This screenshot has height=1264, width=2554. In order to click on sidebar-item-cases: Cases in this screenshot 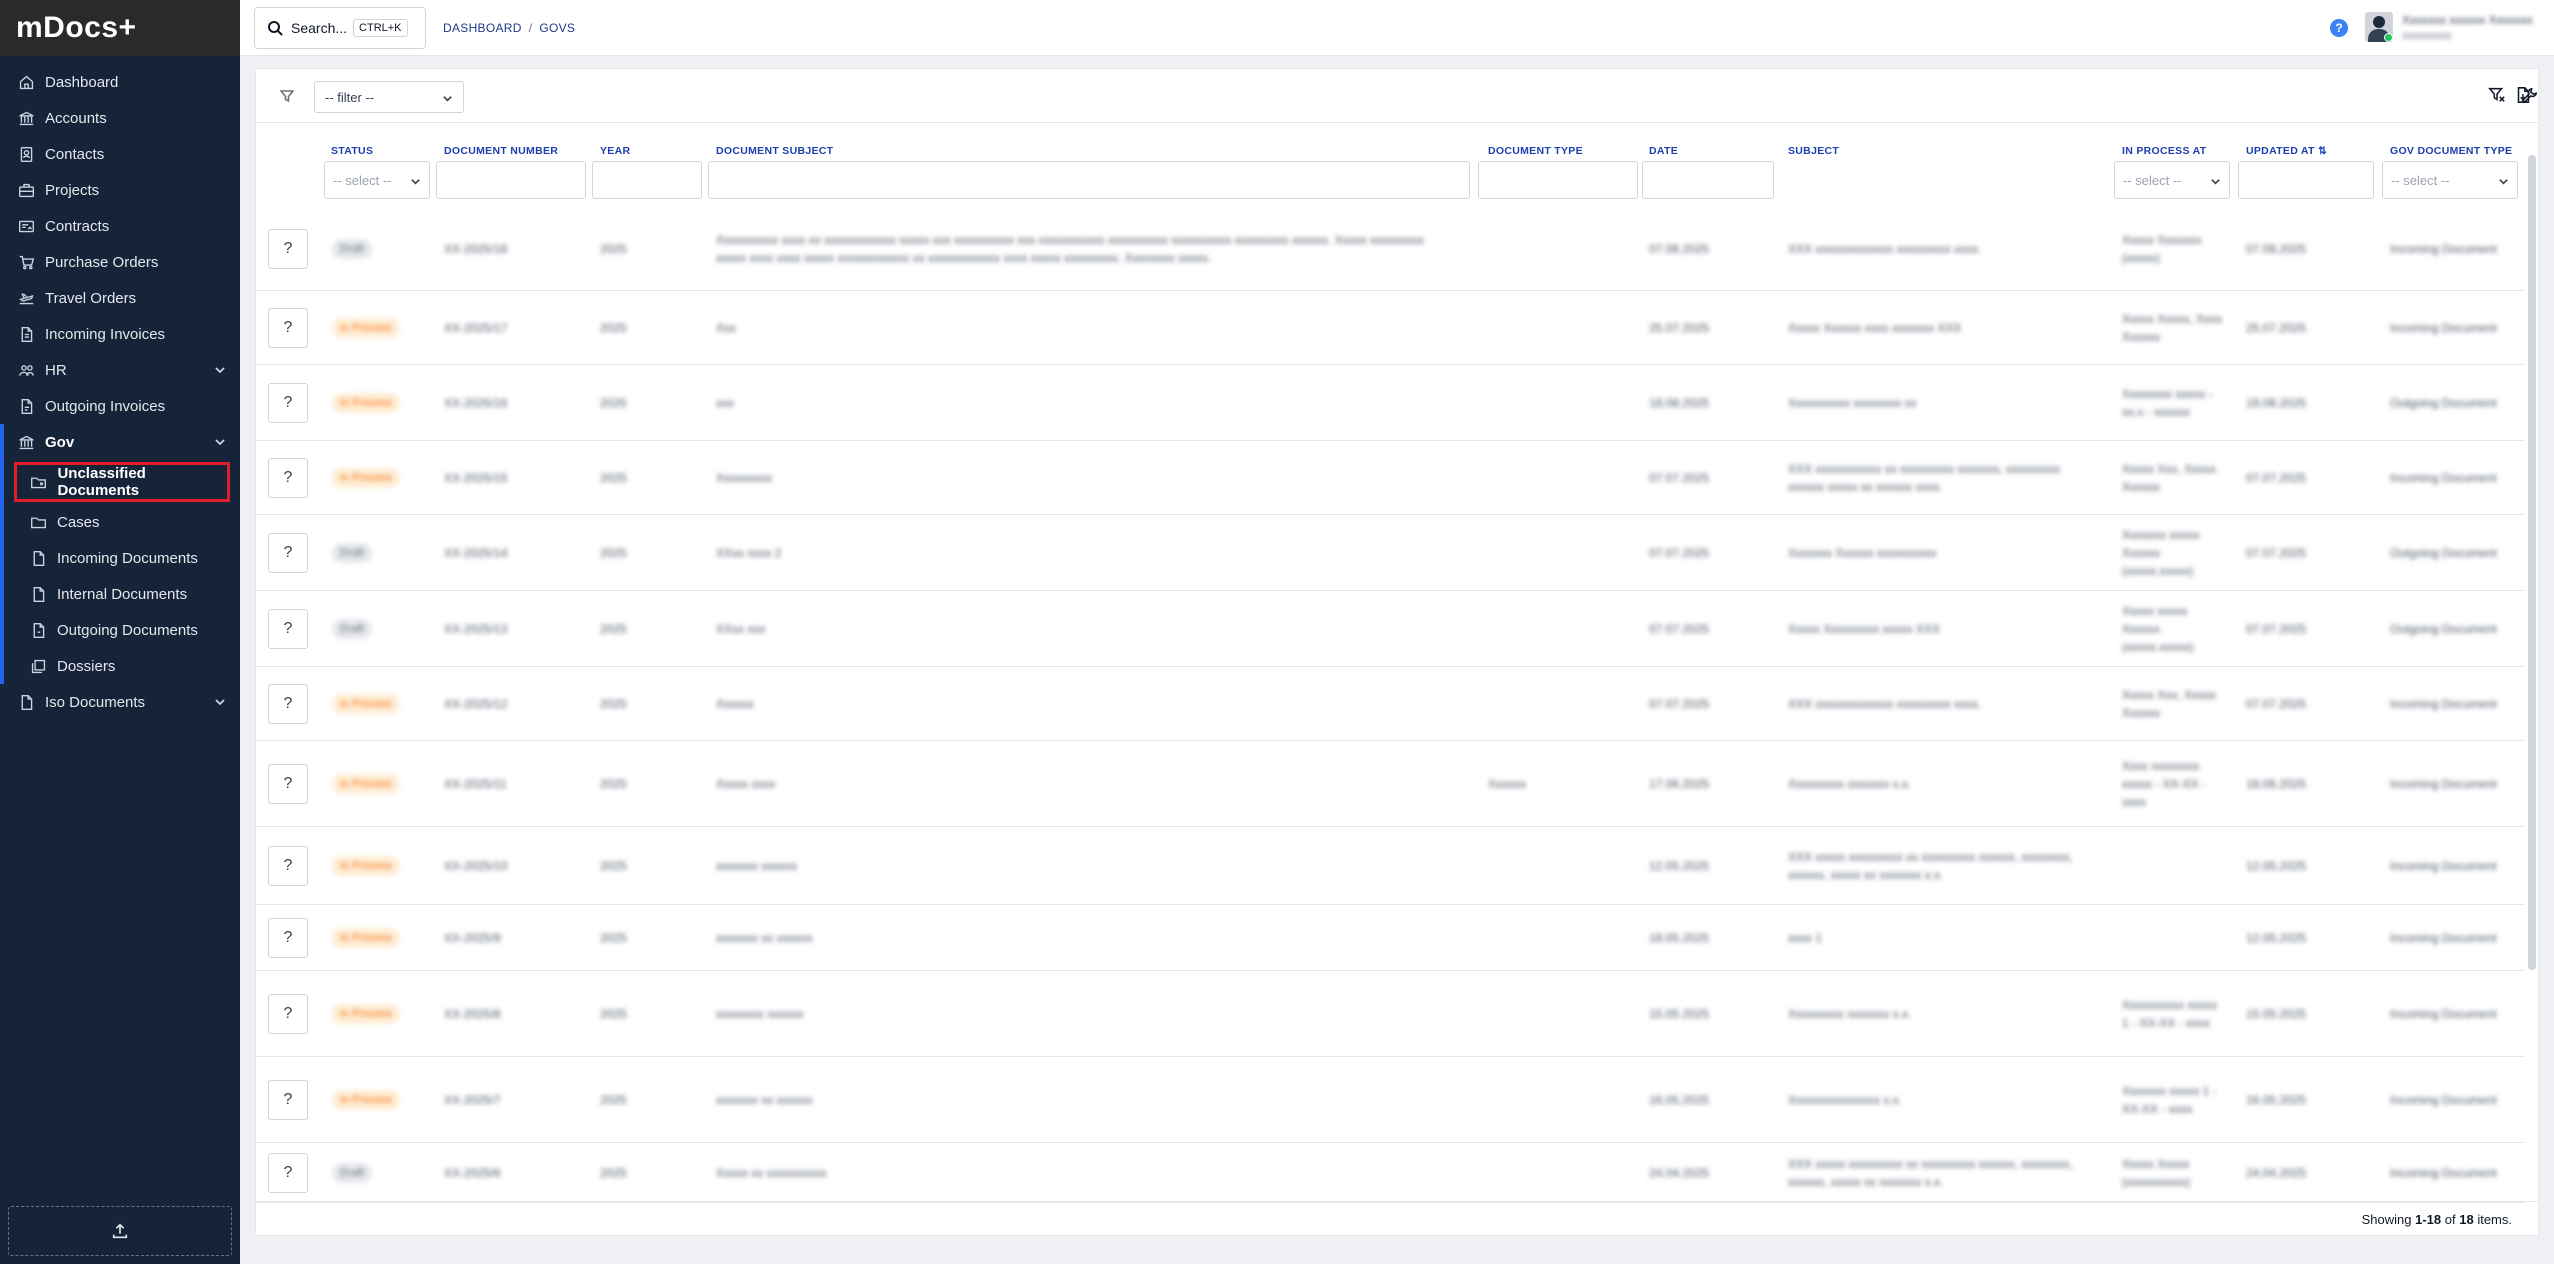, I will do `click(122, 522)`.